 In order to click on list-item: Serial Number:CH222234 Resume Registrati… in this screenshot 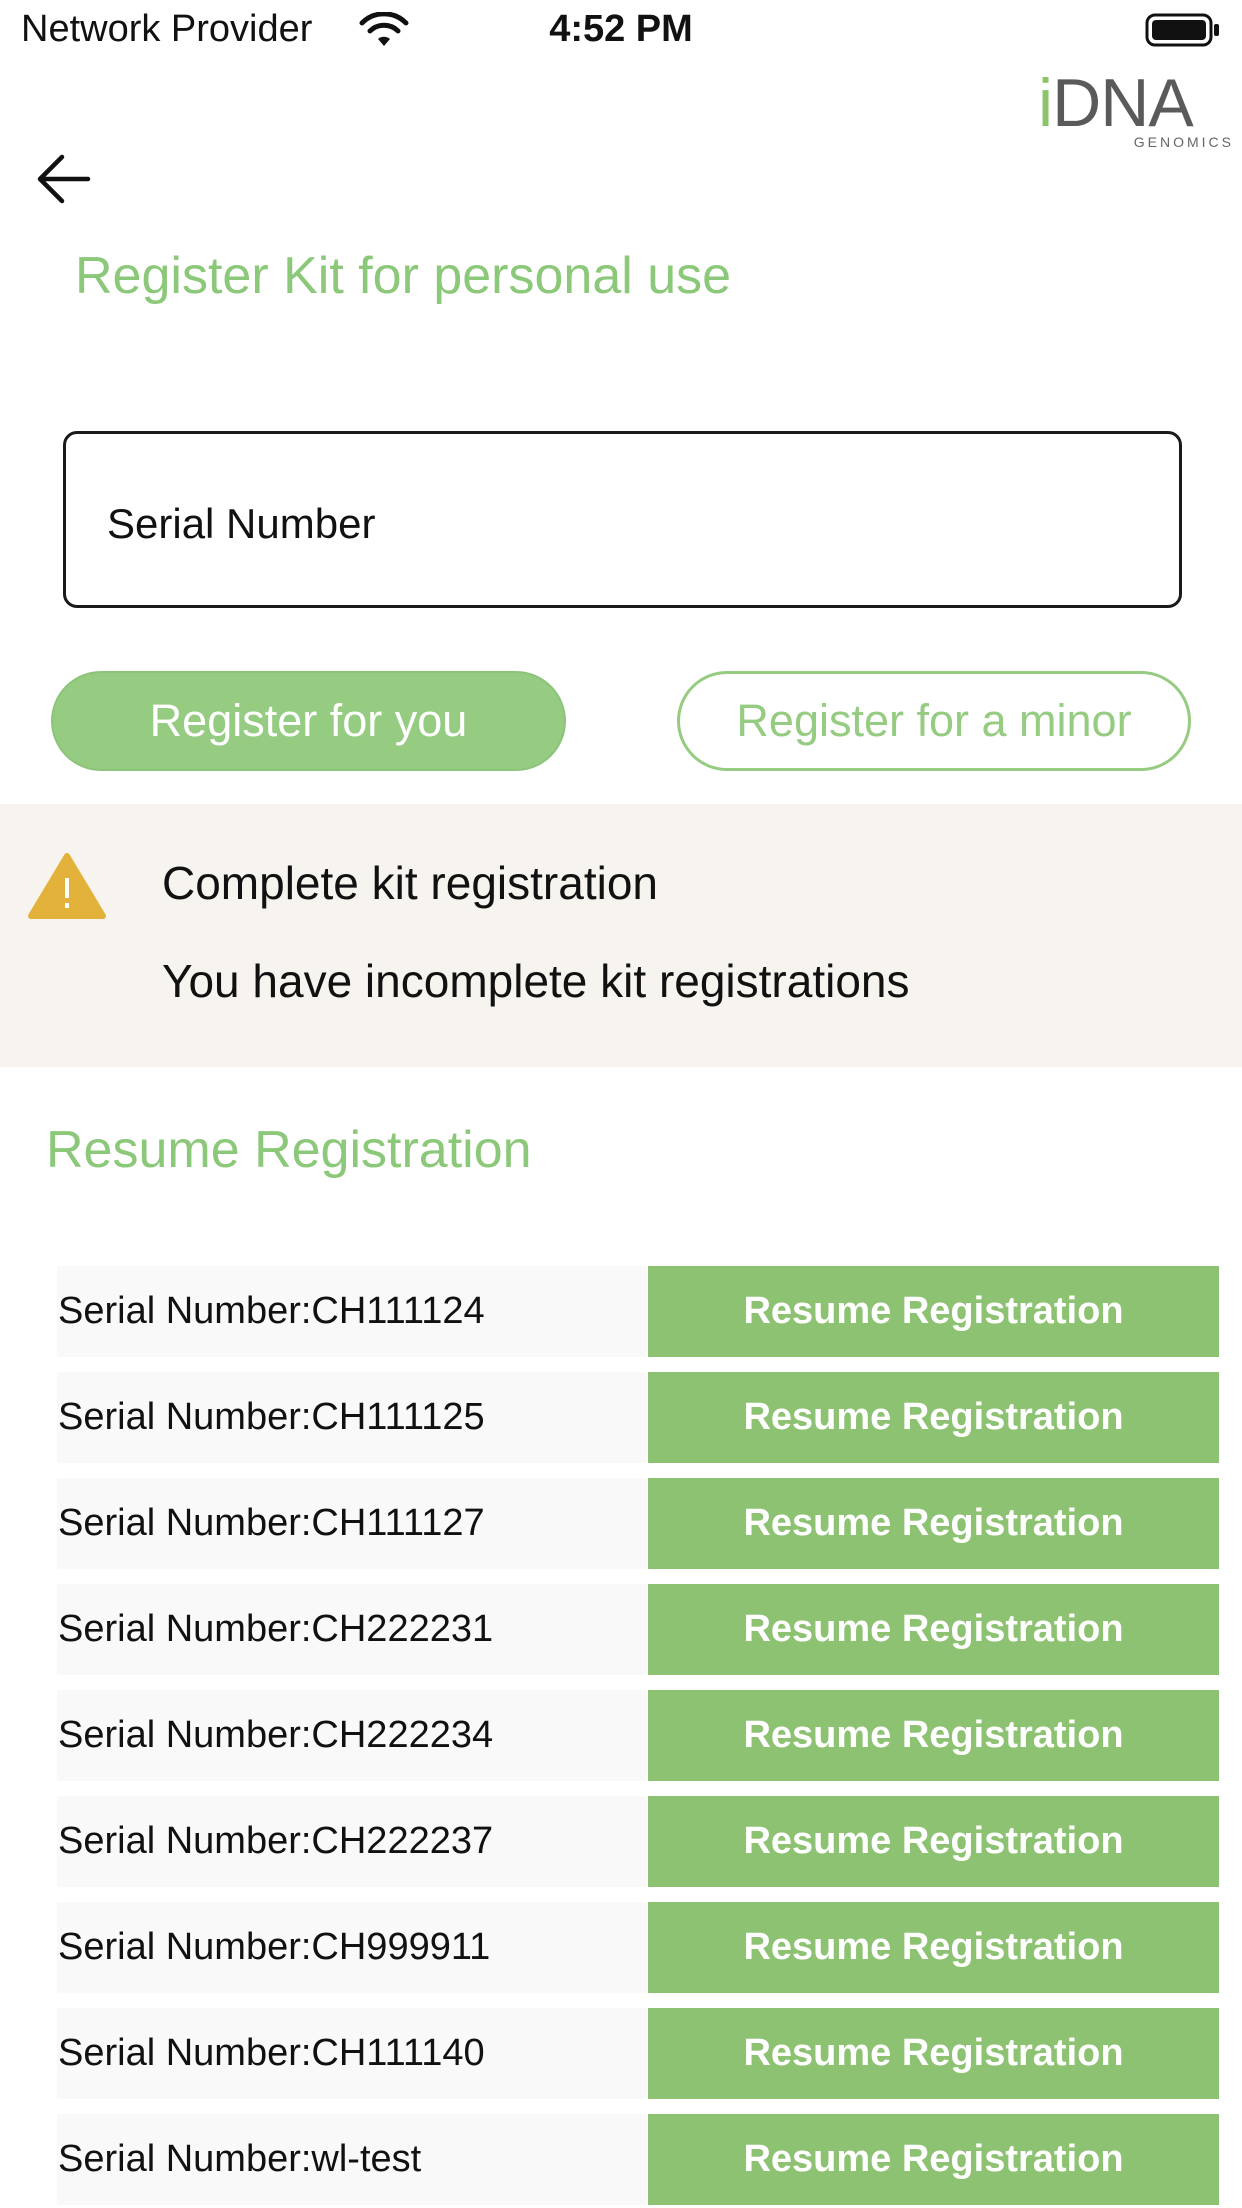, I will do `click(638, 1735)`.